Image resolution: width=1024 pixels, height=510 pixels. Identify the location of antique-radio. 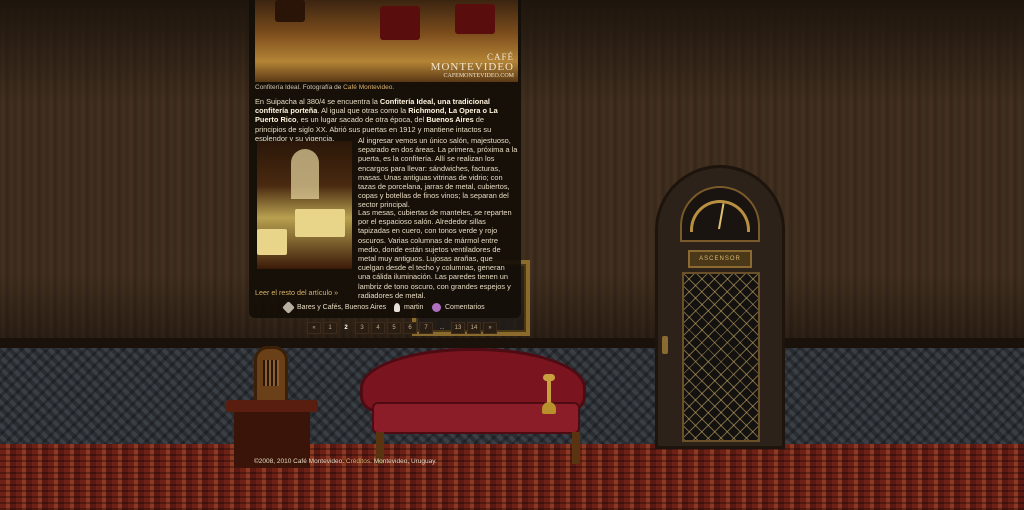
(271, 376).